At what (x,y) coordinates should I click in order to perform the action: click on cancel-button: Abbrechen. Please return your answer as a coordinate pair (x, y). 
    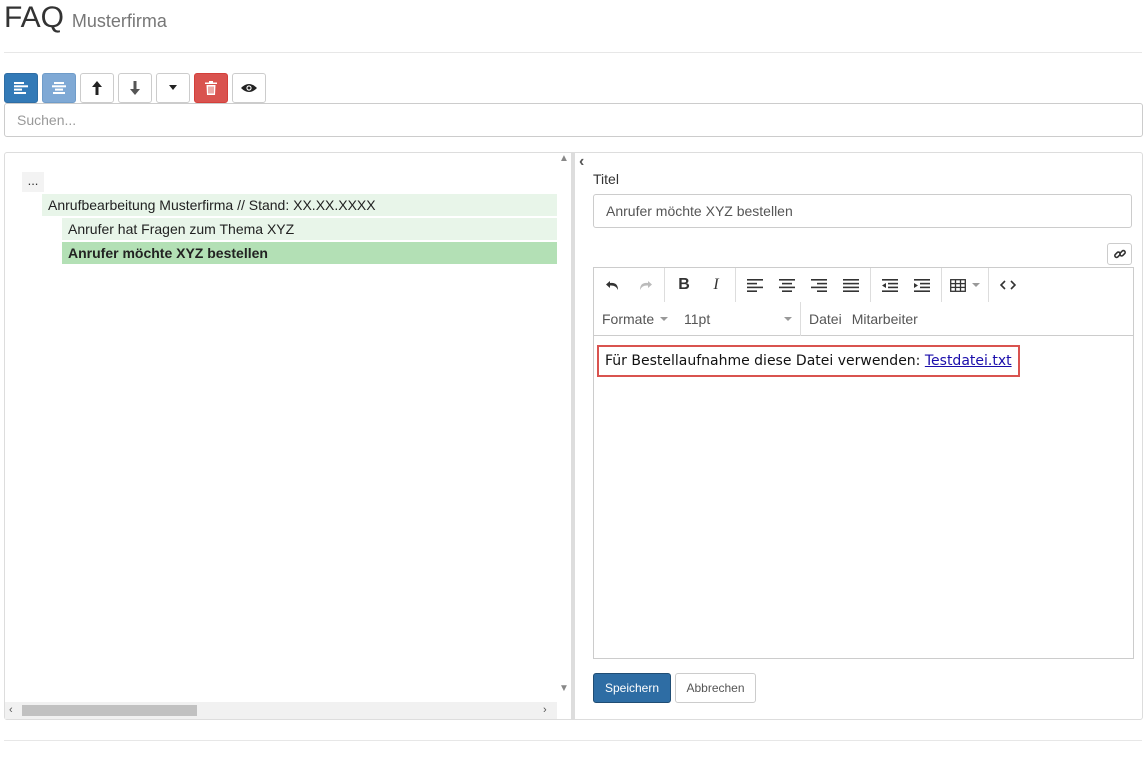
    Looking at the image, I should click on (715, 688).